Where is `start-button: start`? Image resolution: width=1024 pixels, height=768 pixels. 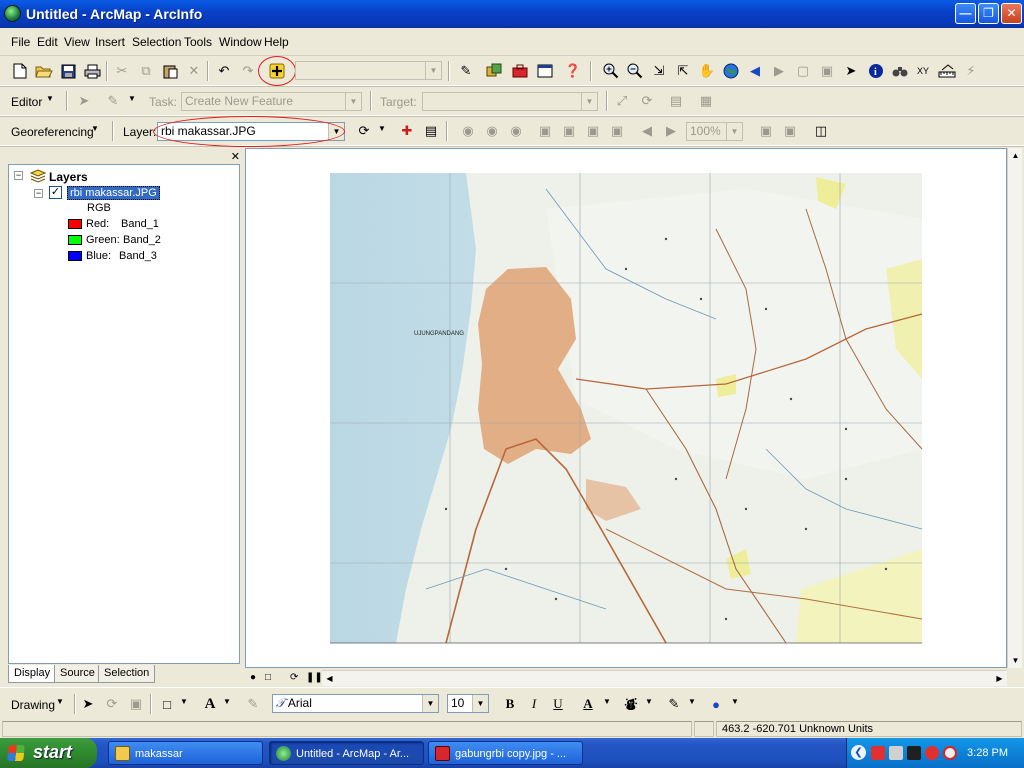
start-button: start is located at coordinates (48, 753).